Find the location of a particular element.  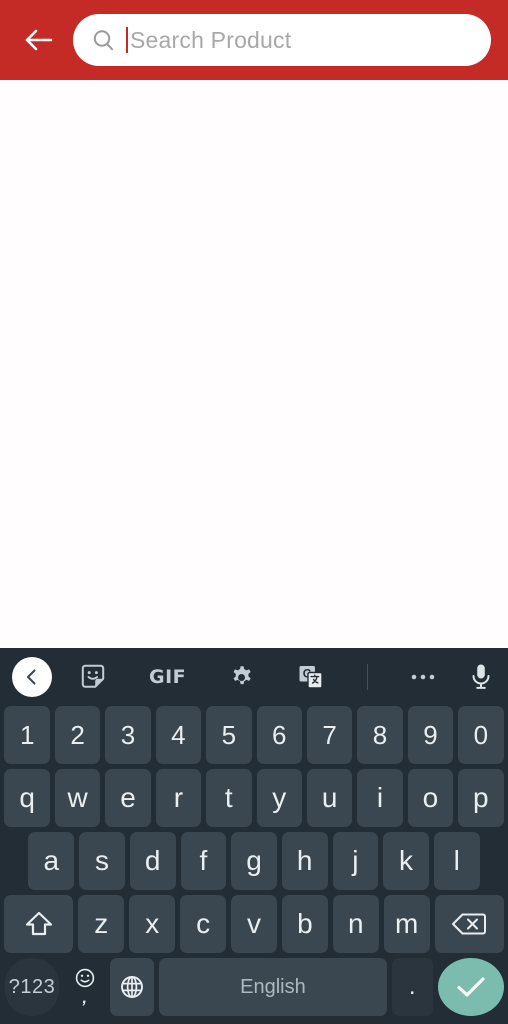

gear-icon is located at coordinates (242, 674).